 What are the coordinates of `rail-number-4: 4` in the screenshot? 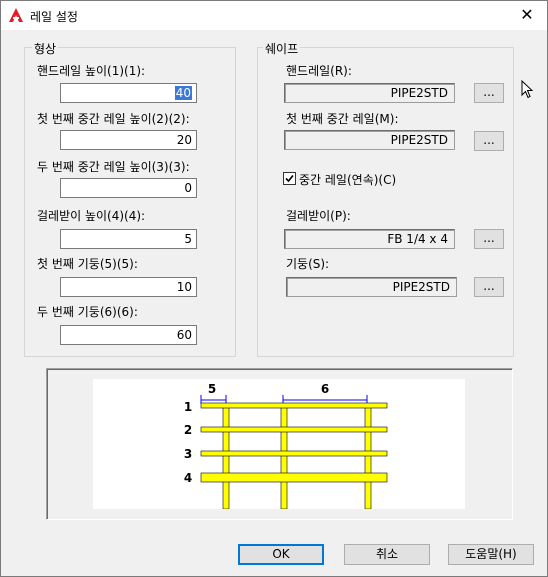 It's located at (188, 478).